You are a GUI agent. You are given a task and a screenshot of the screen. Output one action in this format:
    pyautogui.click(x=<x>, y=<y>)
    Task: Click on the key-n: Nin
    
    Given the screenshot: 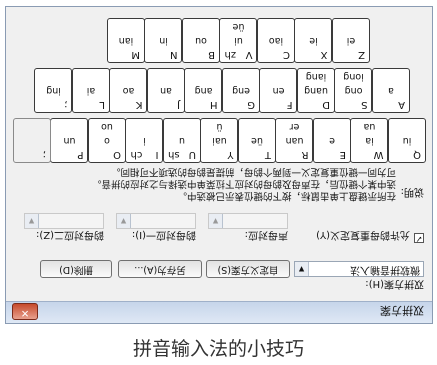 What is the action you would take?
    pyautogui.click(x=163, y=40)
    